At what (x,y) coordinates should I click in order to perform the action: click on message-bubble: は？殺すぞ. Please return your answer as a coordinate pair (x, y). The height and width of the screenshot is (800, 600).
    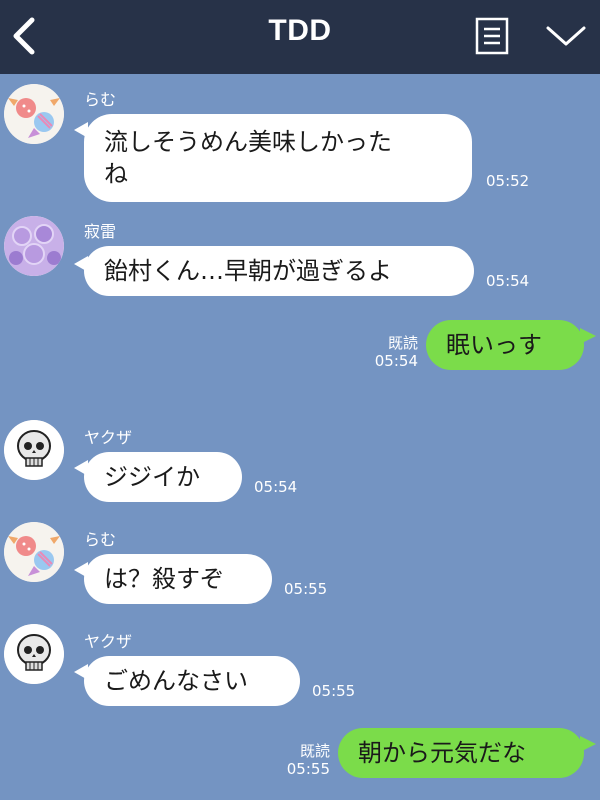
    Looking at the image, I should click on (178, 579).